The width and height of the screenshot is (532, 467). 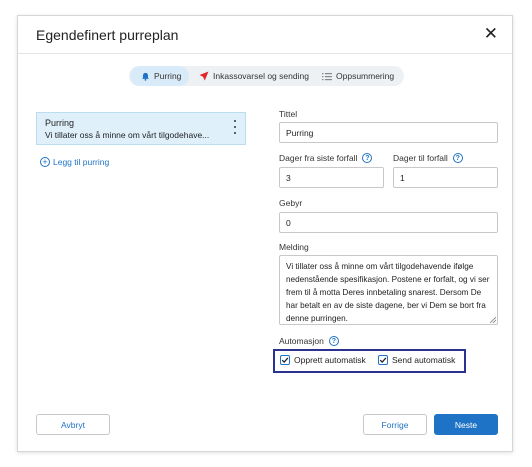 I want to click on auto-send-checkbox: Send automatisk, so click(x=416, y=360).